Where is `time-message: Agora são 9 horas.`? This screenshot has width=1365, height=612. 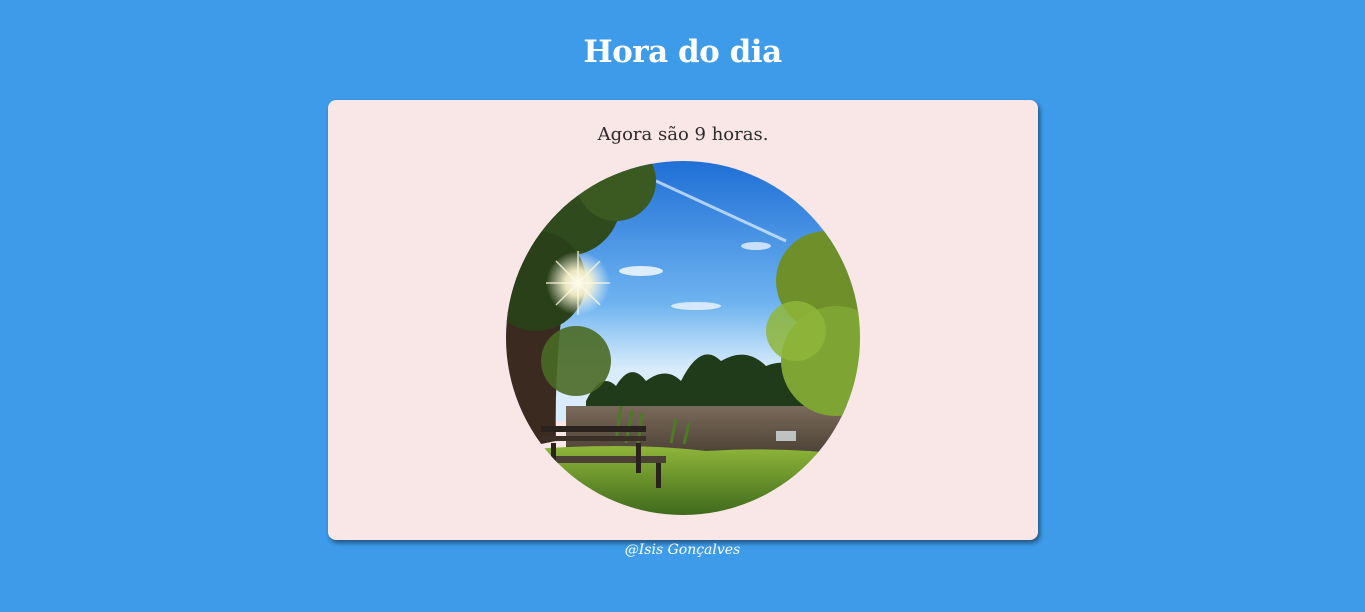 time-message: Agora são 9 horas. is located at coordinates (683, 134).